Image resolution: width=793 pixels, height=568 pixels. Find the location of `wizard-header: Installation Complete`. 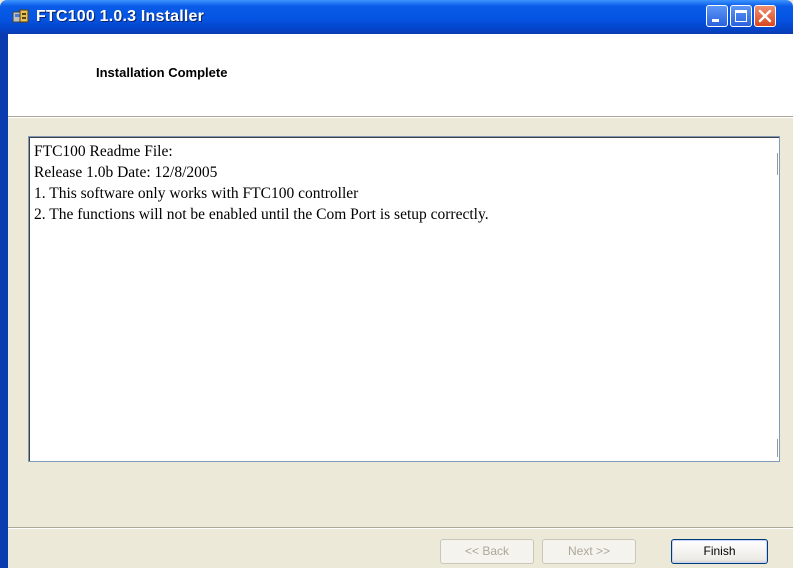

wizard-header: Installation Complete is located at coordinates (400, 75).